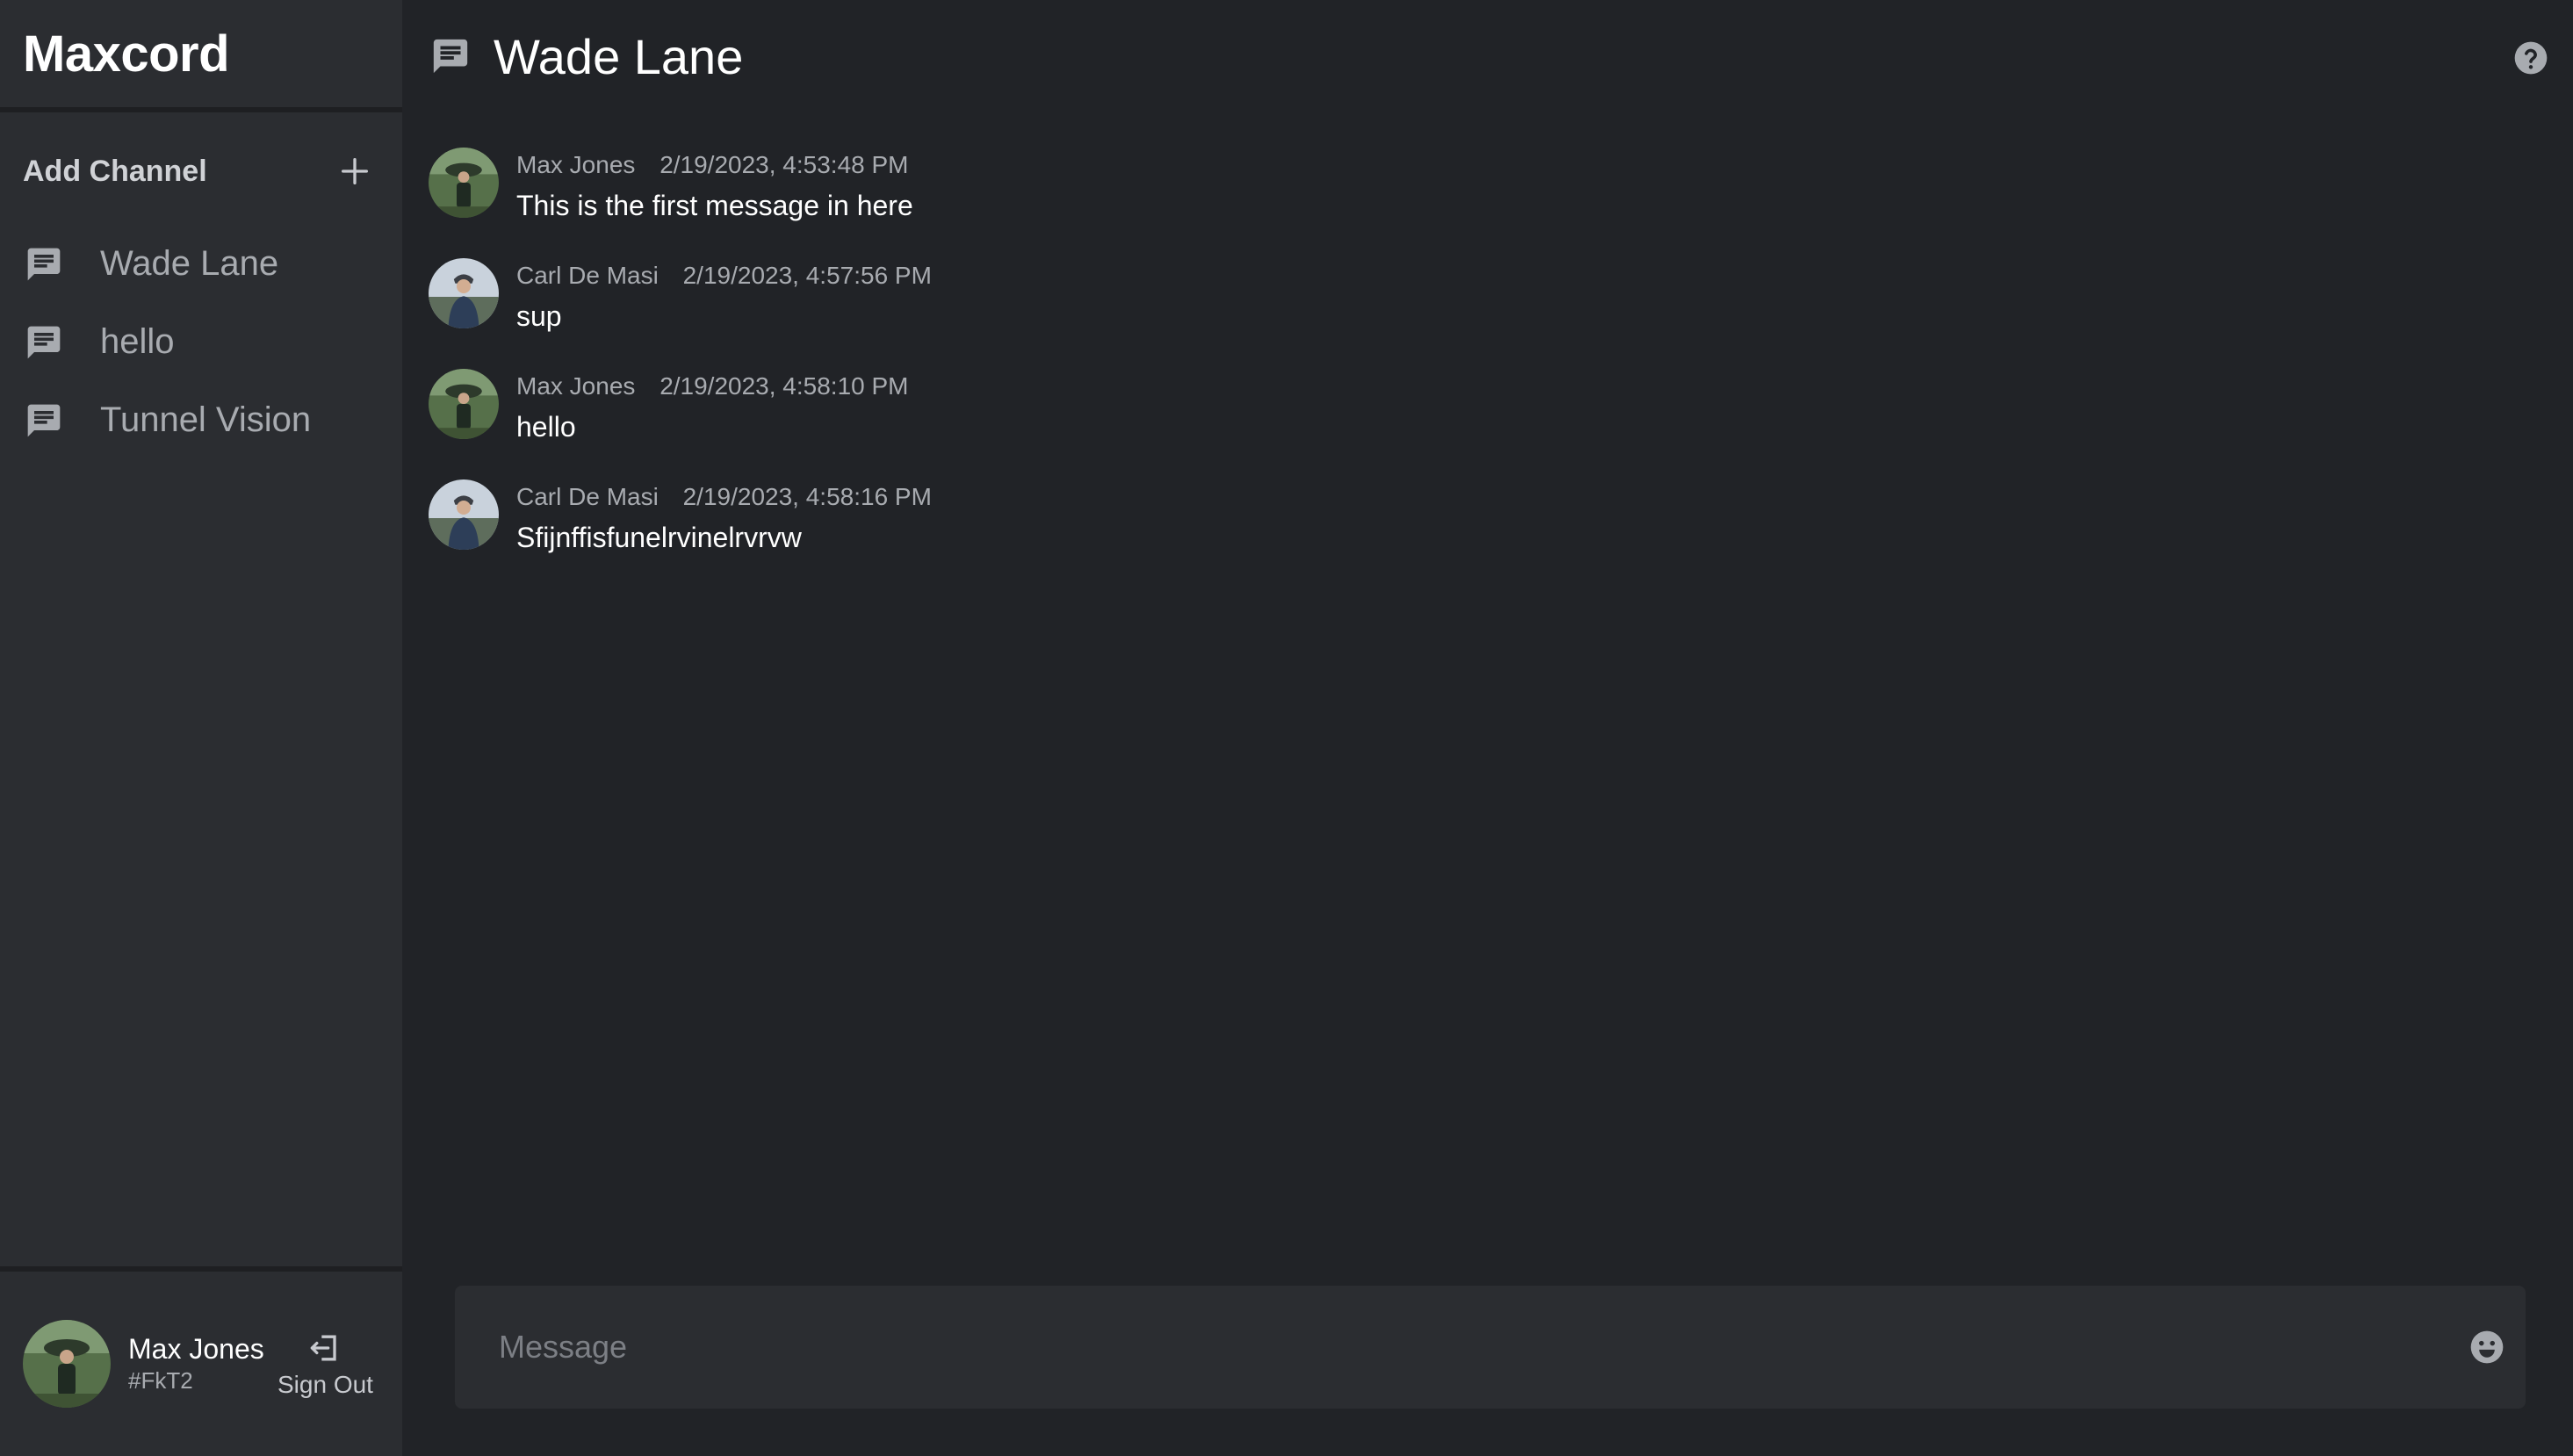 The width and height of the screenshot is (2573, 1456). I want to click on user-info: Max Jones #FkT2, so click(202, 1364).